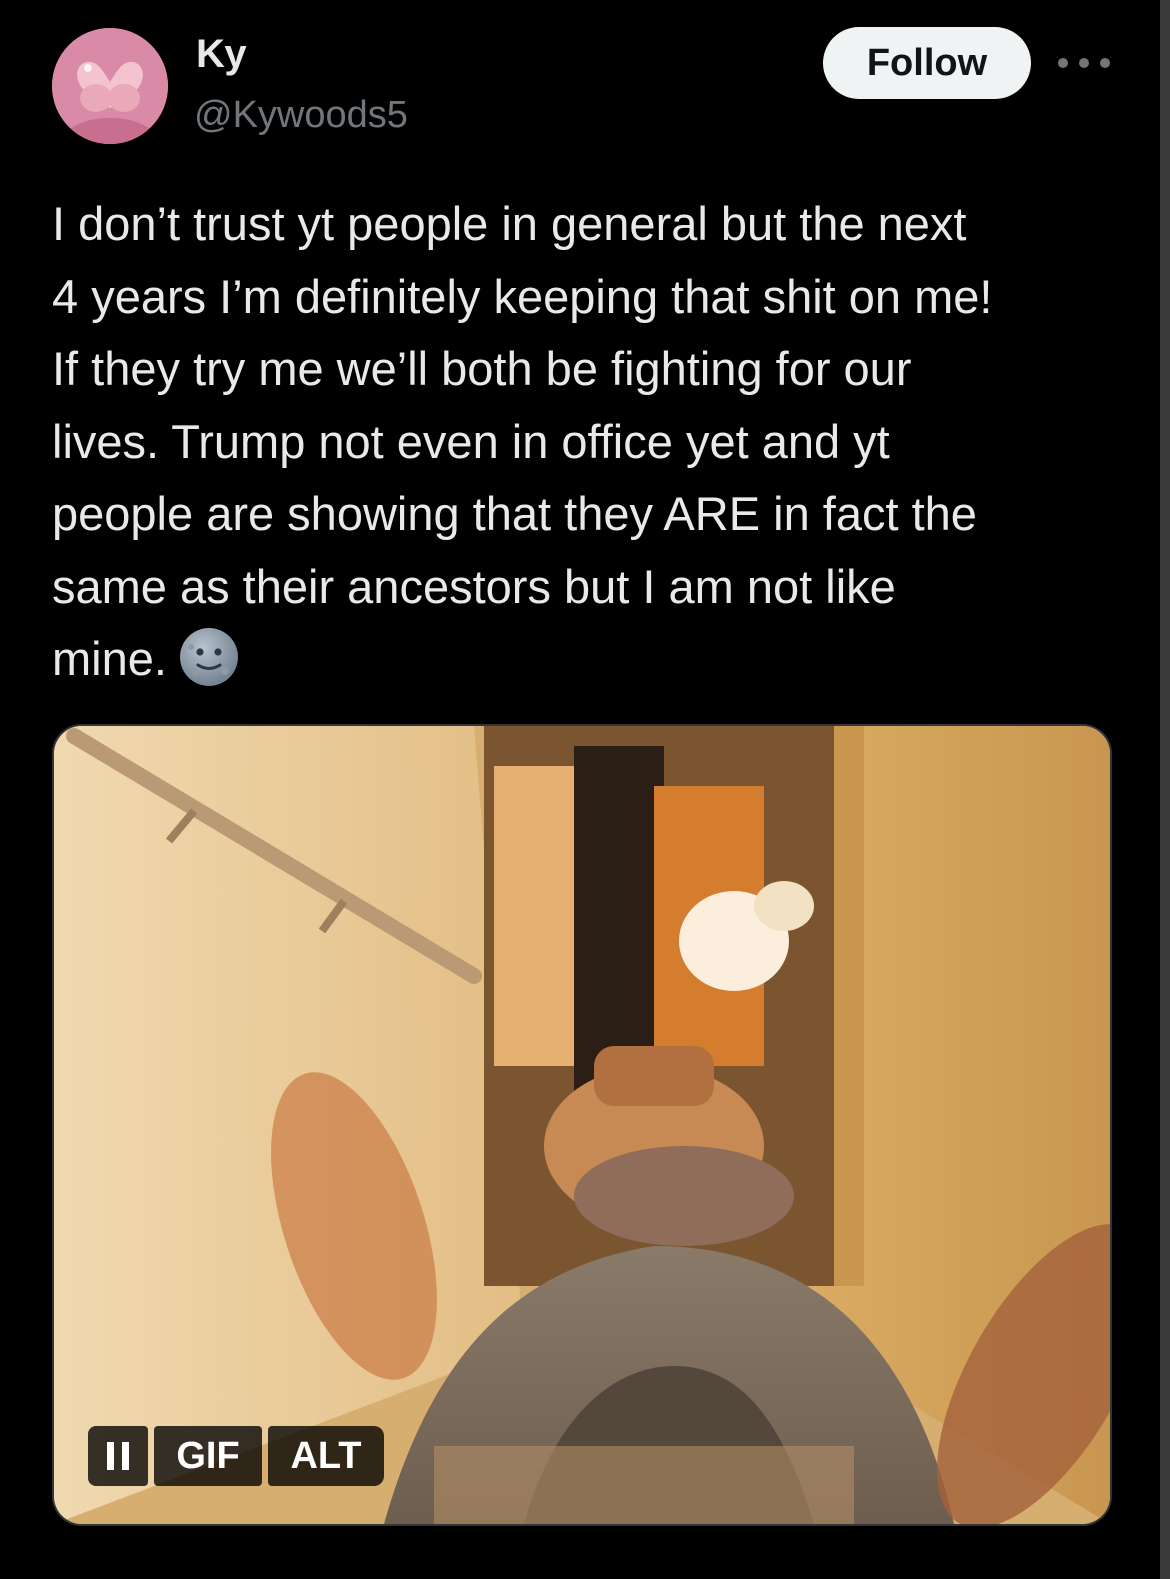 The height and width of the screenshot is (1579, 1170). I want to click on tweet-text-line: mine., so click(109, 658).